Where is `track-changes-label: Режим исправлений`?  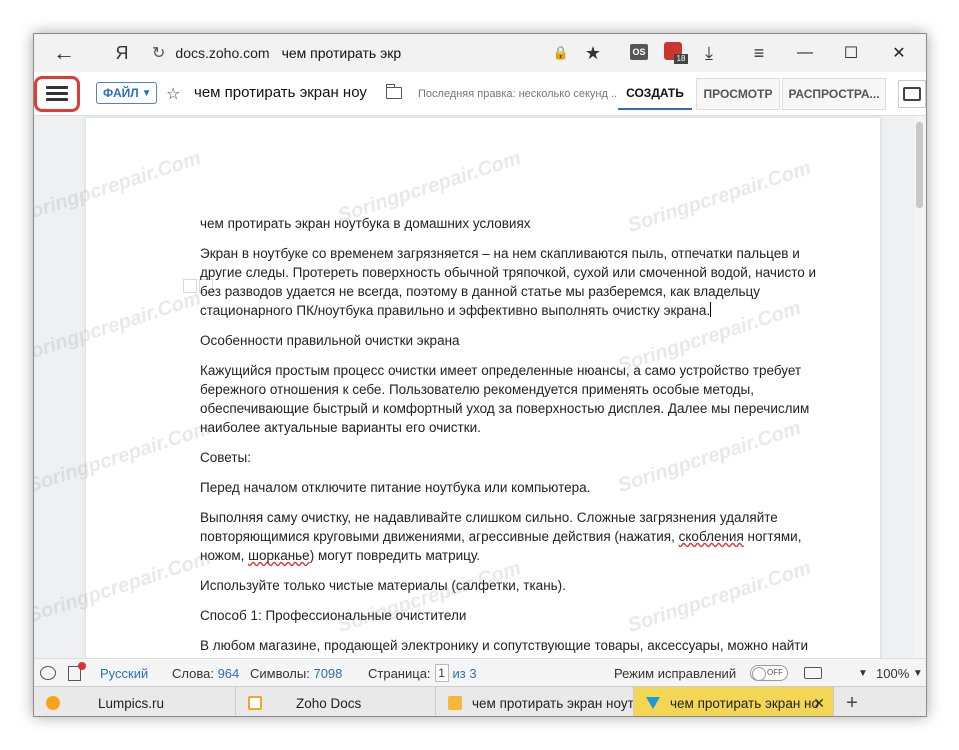
track-changes-label: Режим исправлений is located at coordinates (675, 673).